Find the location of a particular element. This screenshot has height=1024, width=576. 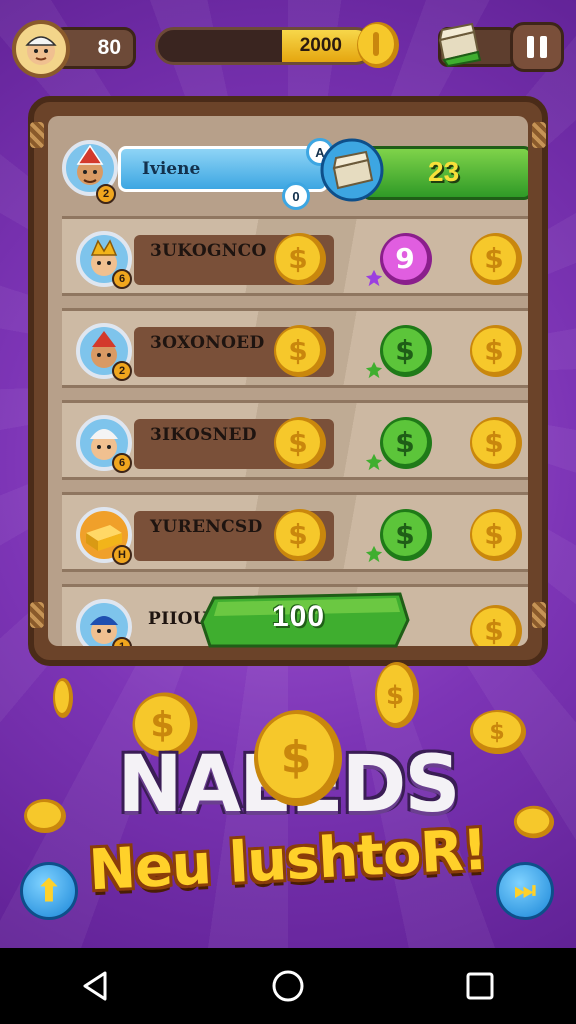

floating-coin-icon: $ is located at coordinates (397, 695).